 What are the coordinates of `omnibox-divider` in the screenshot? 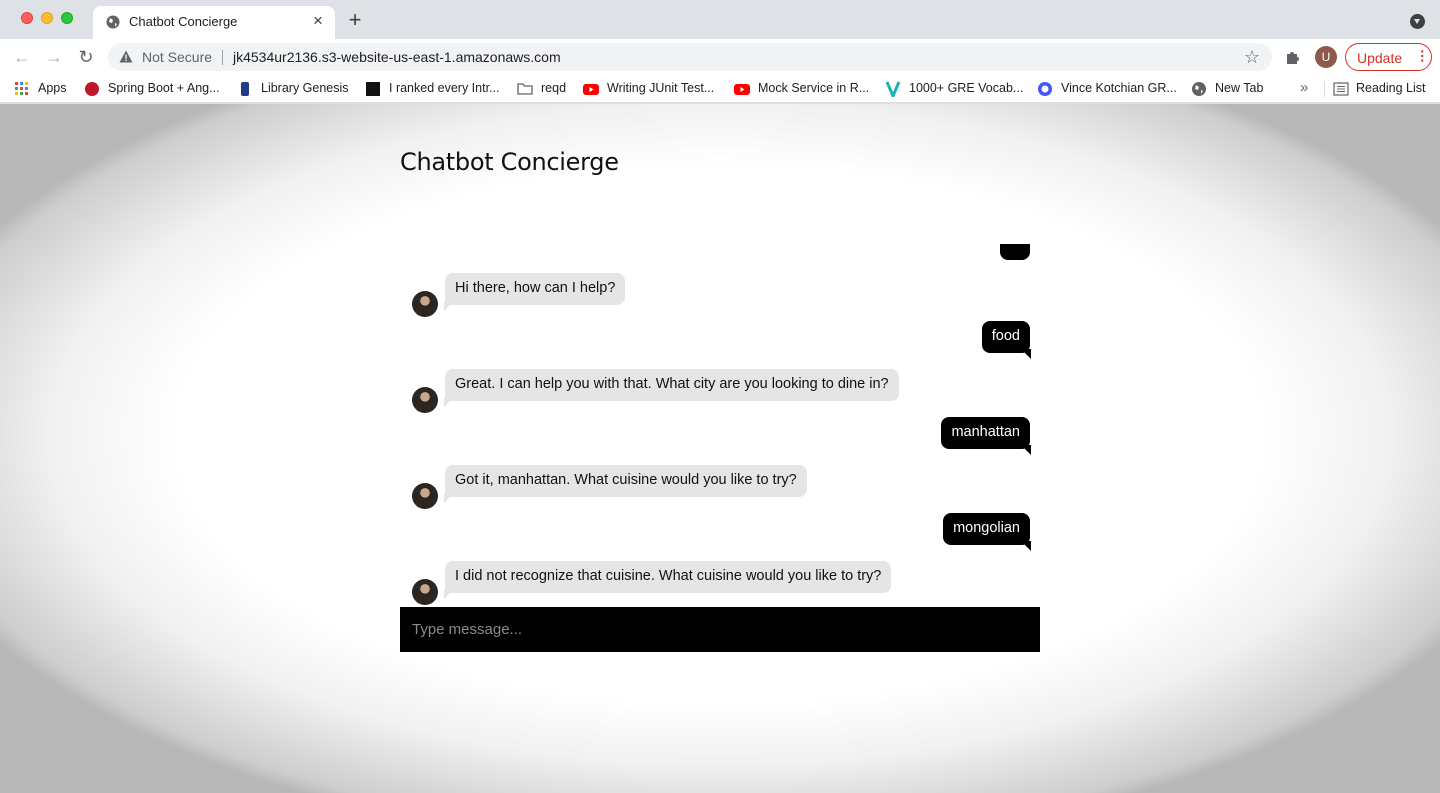 It's located at (222, 57).